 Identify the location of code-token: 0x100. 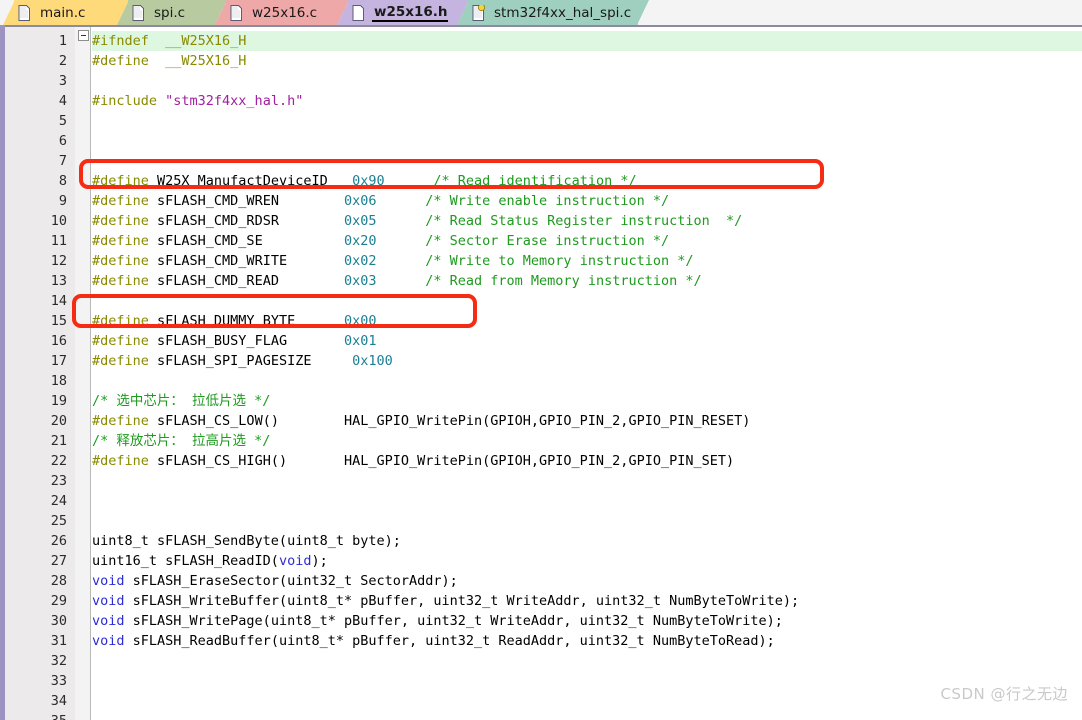
(372, 361).